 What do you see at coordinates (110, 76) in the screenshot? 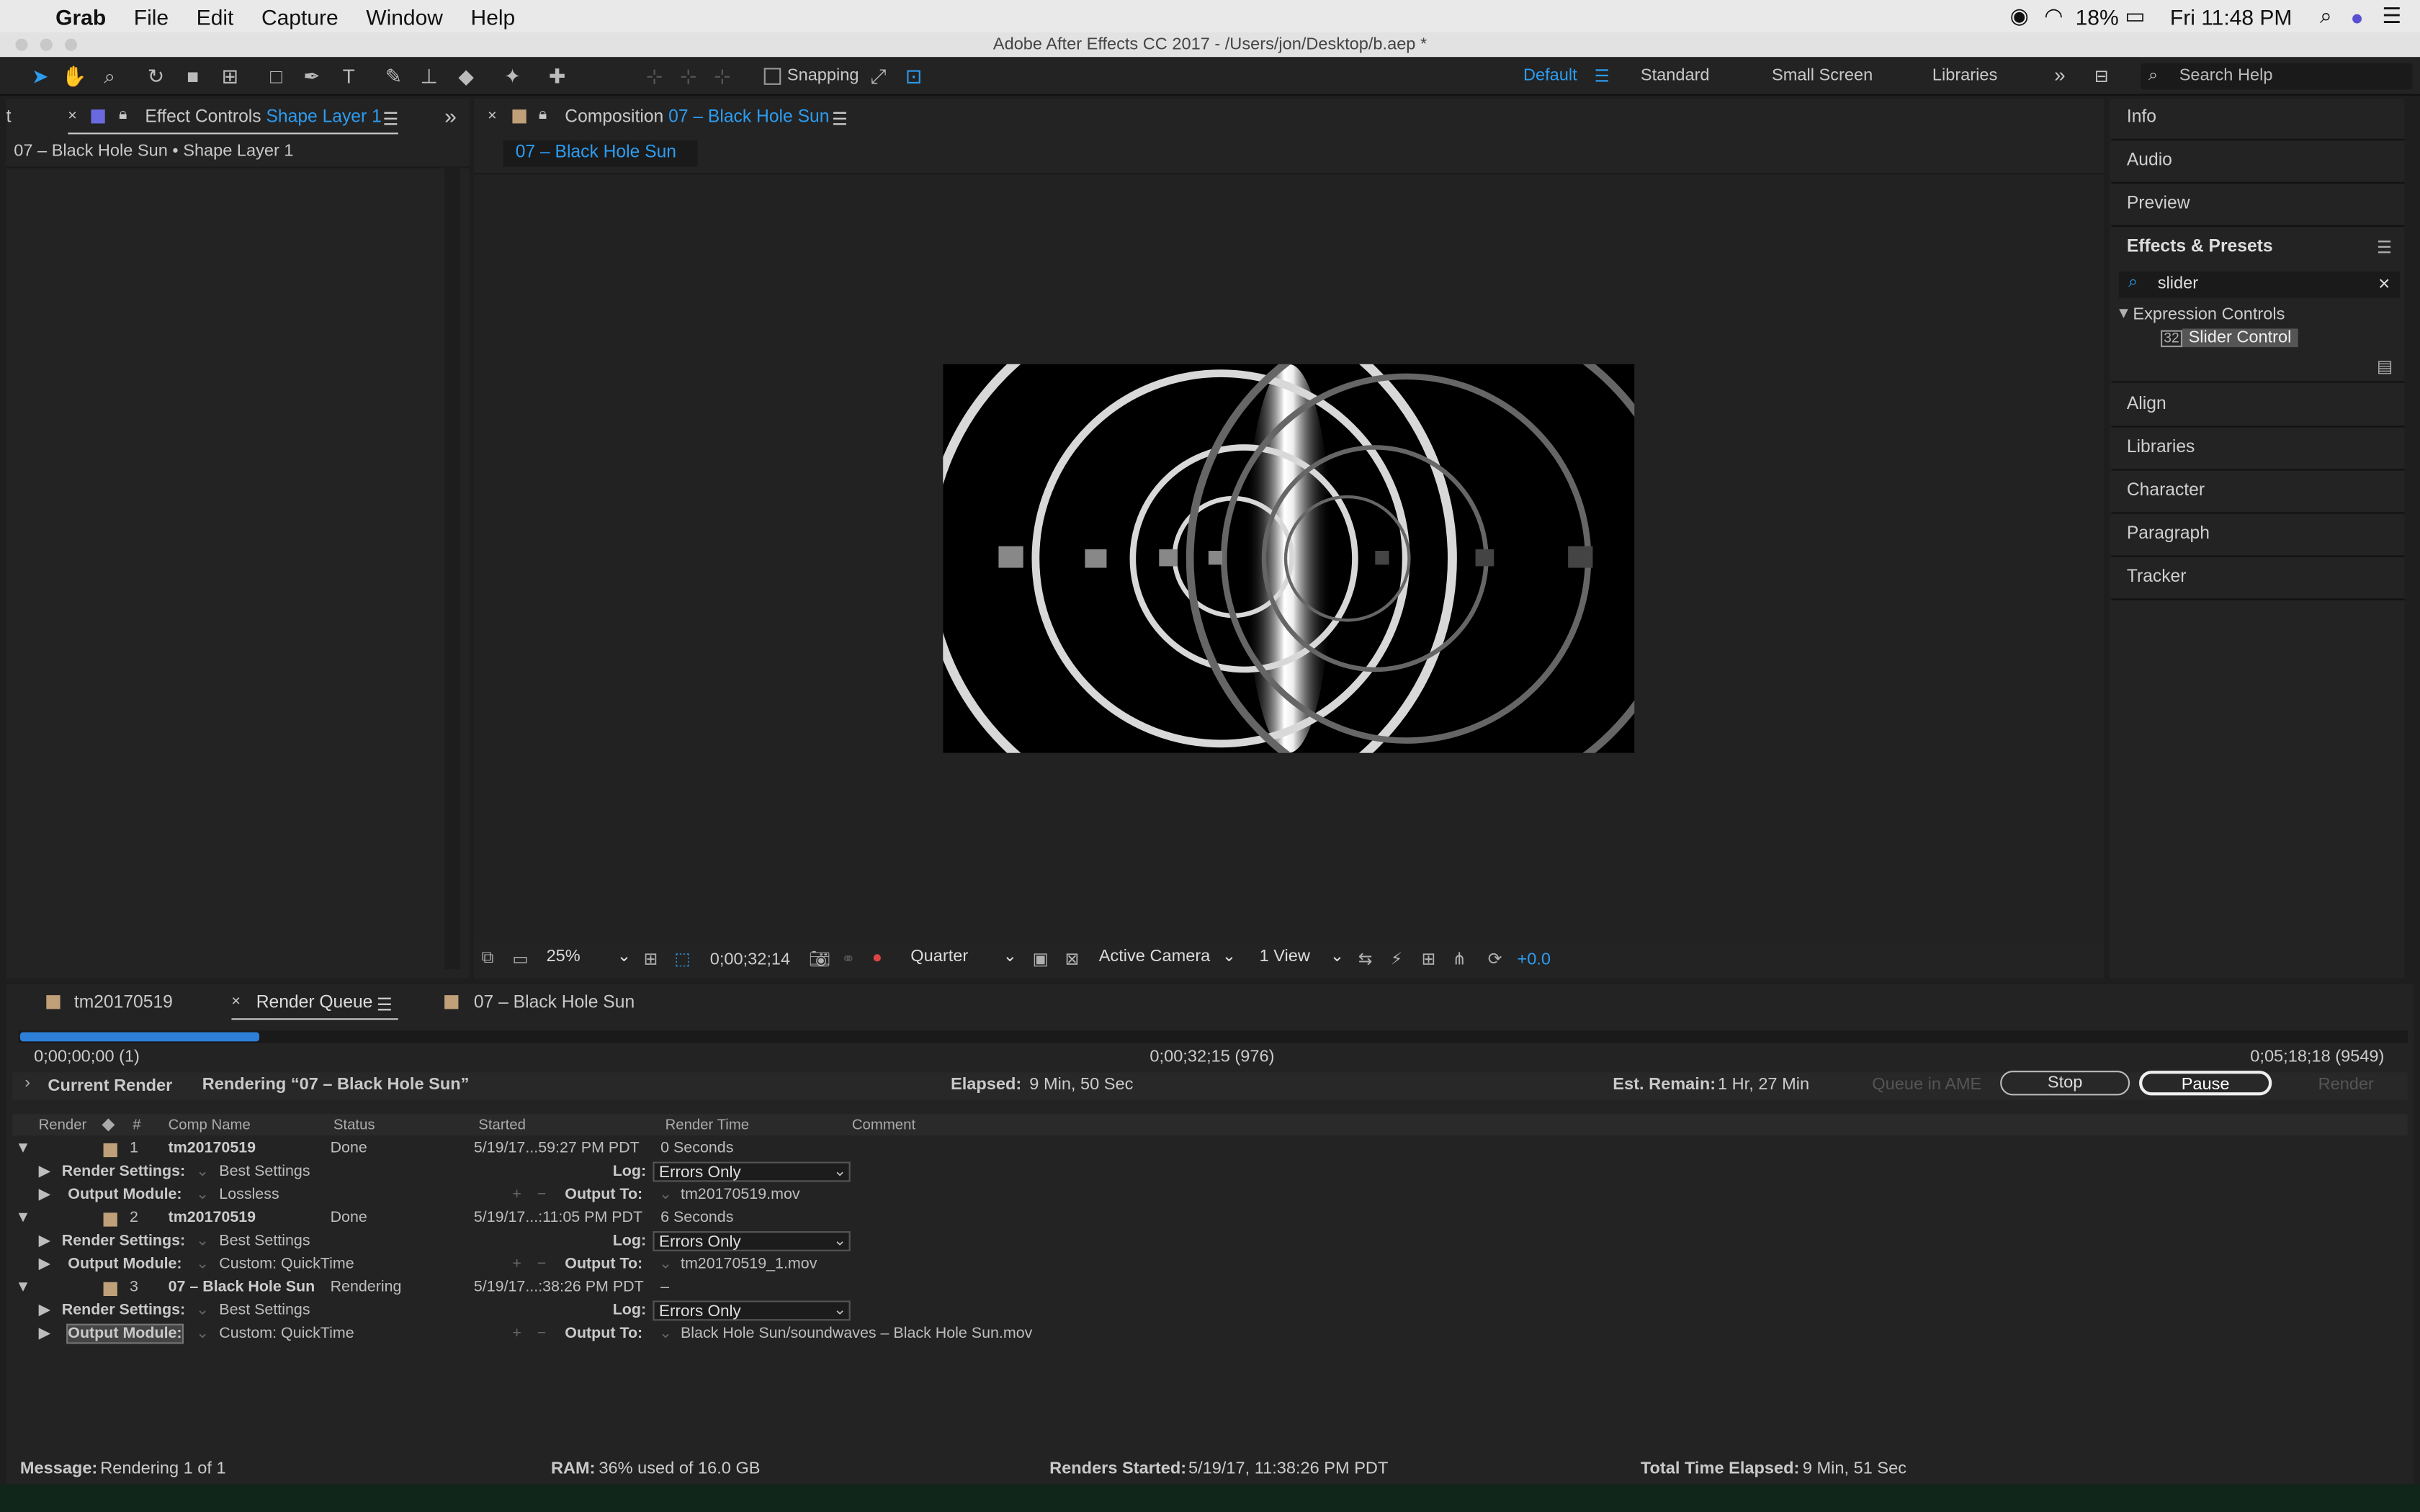
I see `zoom-tool-icon: ⌕` at bounding box center [110, 76].